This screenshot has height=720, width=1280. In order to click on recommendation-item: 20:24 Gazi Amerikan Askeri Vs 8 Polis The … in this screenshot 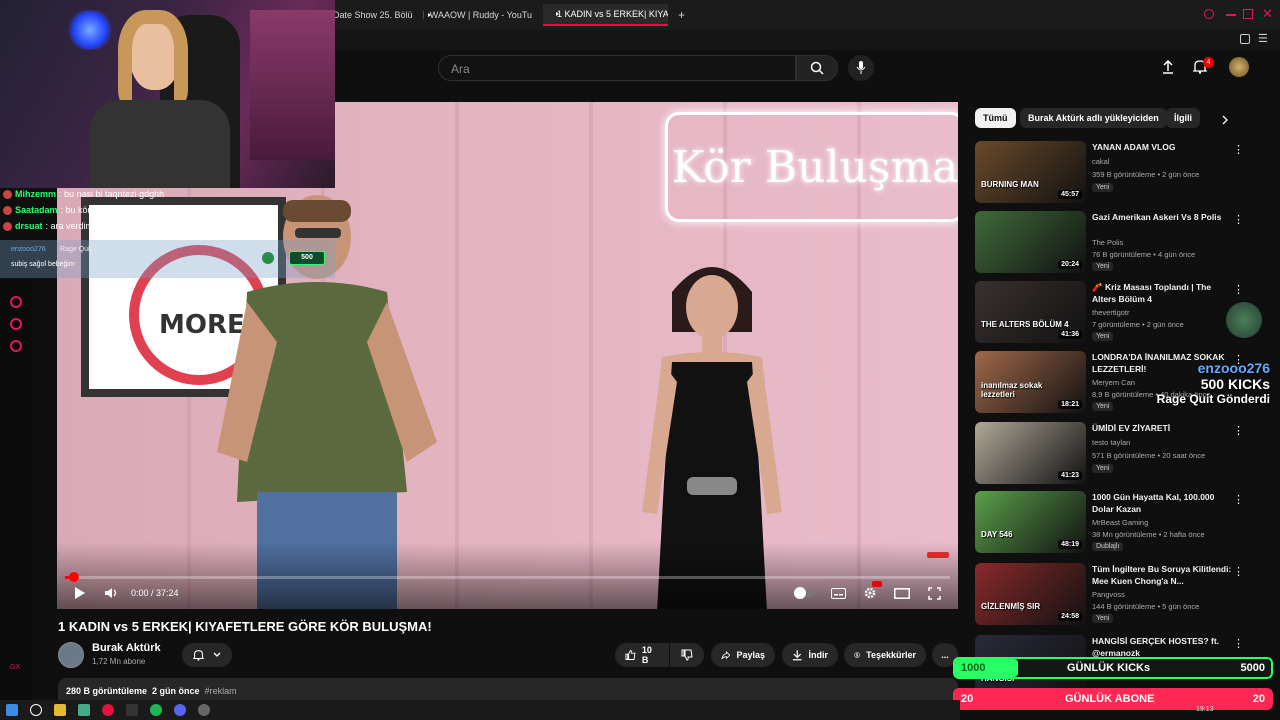, I will do `click(1110, 243)`.